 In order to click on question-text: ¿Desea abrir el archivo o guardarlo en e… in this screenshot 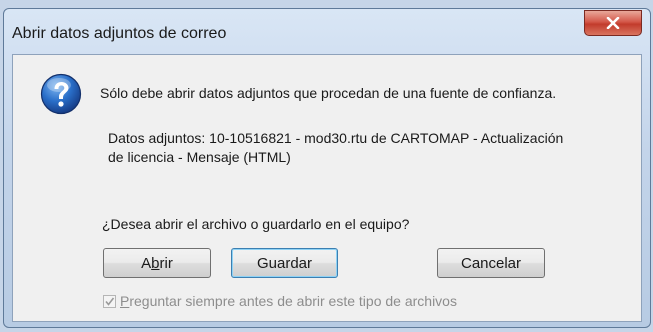, I will do `click(256, 224)`.